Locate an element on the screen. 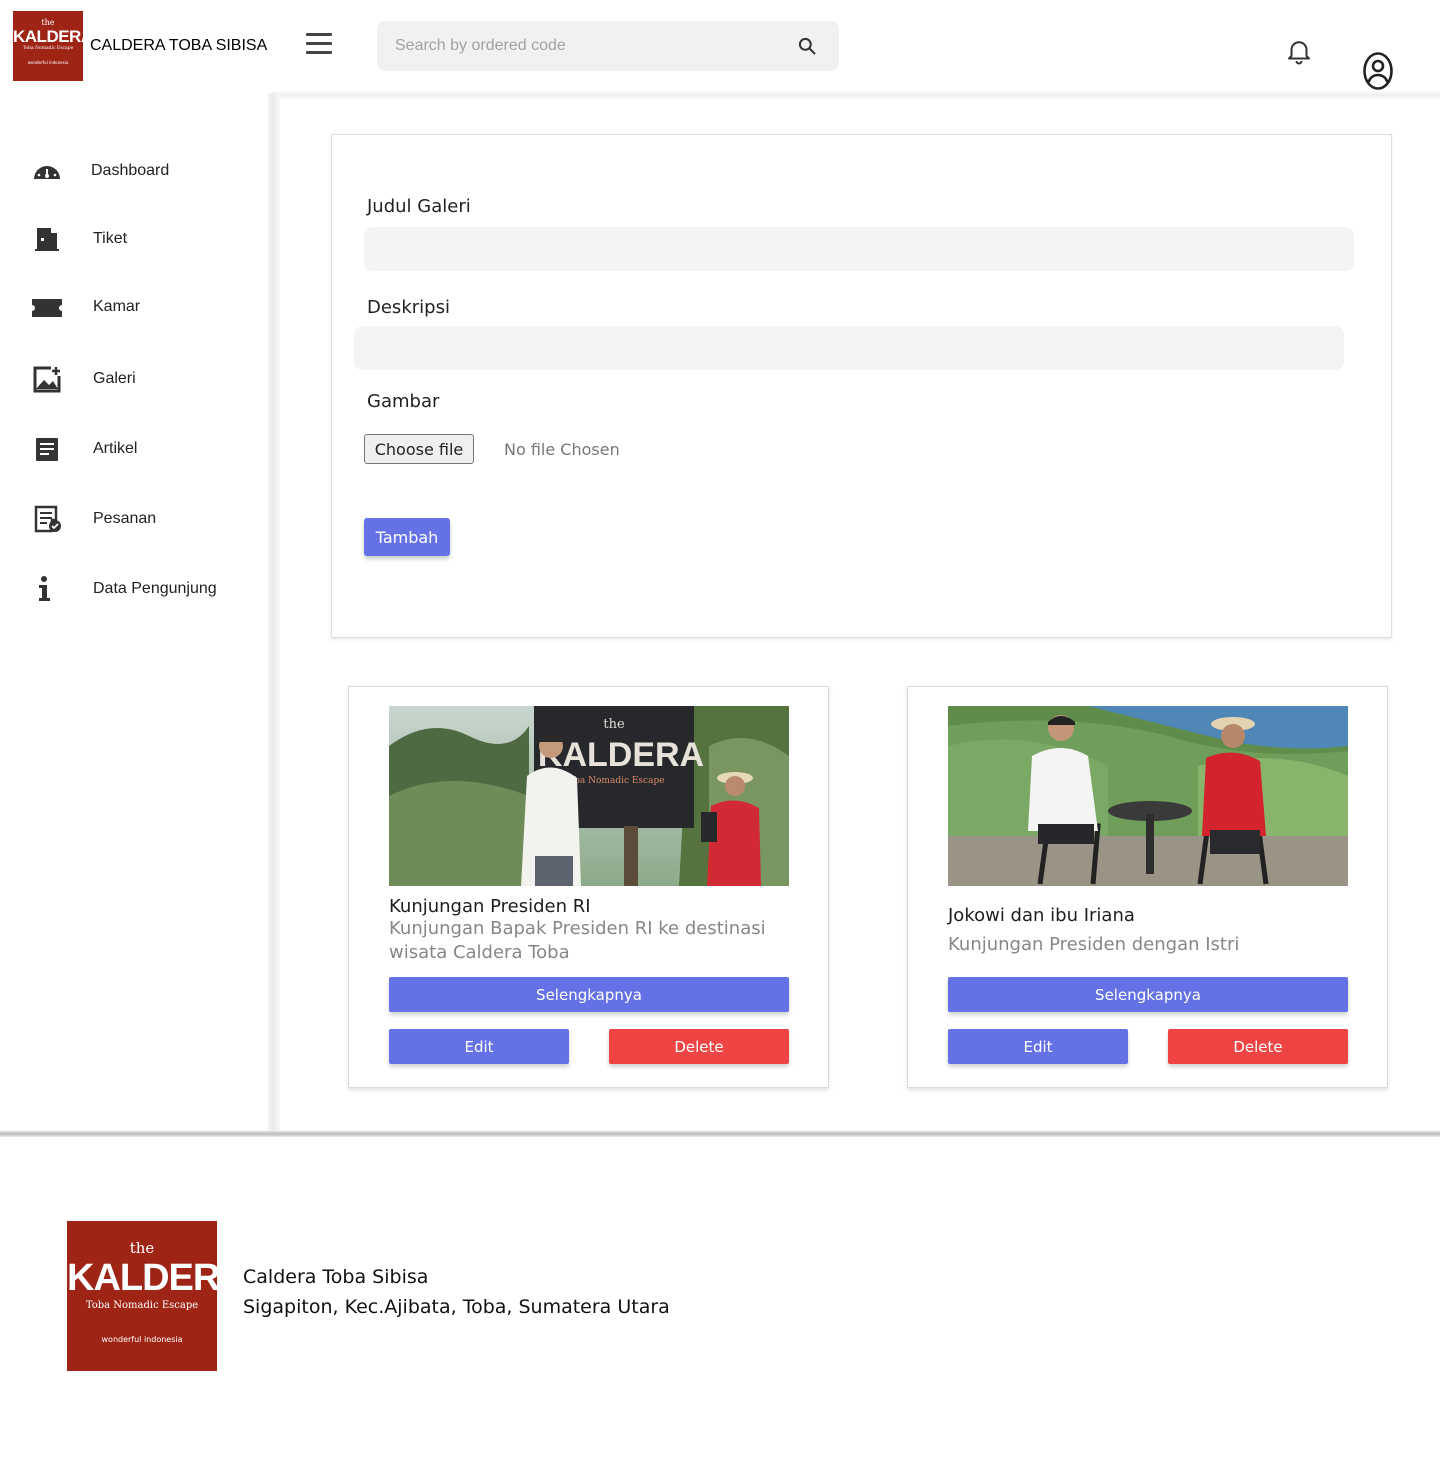  sidebar-item-label: Pesanan is located at coordinates (125, 518).